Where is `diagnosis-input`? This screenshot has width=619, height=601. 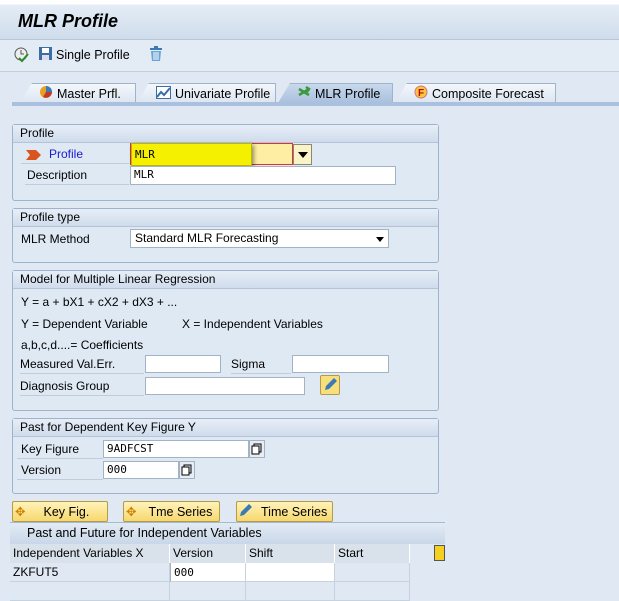
diagnosis-input is located at coordinates (225, 386).